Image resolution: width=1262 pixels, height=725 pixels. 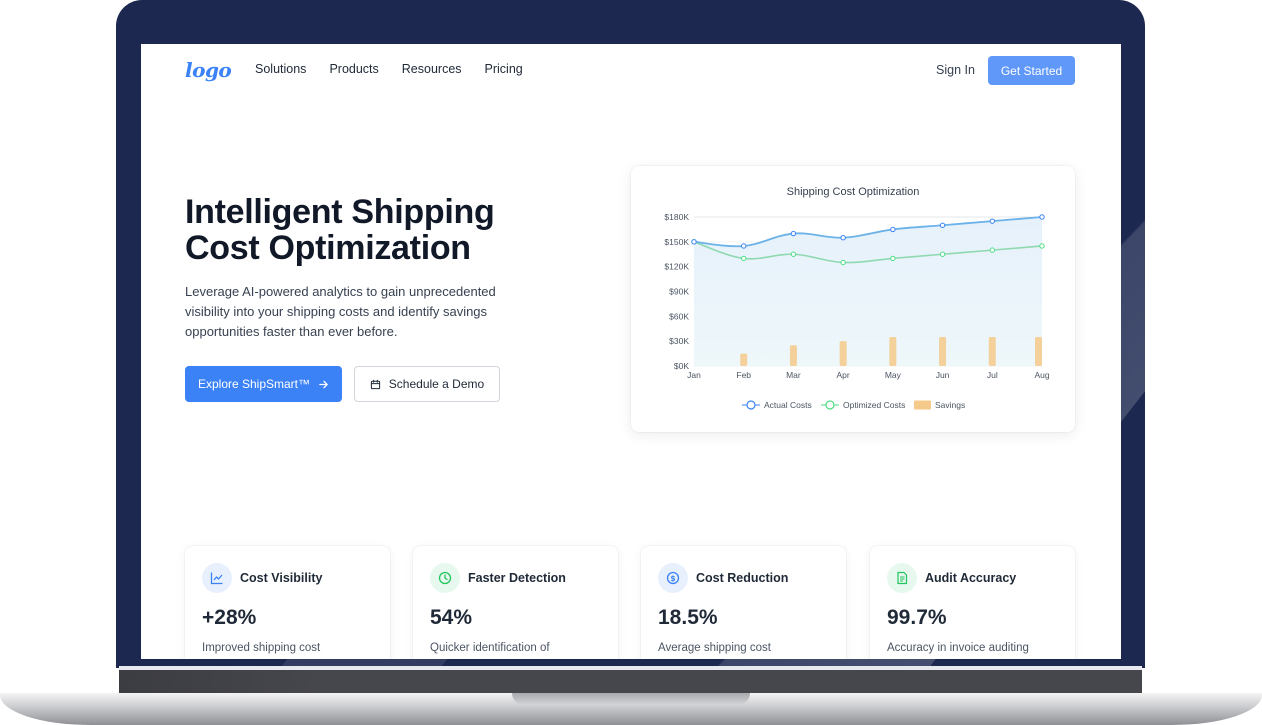 What do you see at coordinates (917, 617) in the screenshot?
I see `stat-value: 99.7%` at bounding box center [917, 617].